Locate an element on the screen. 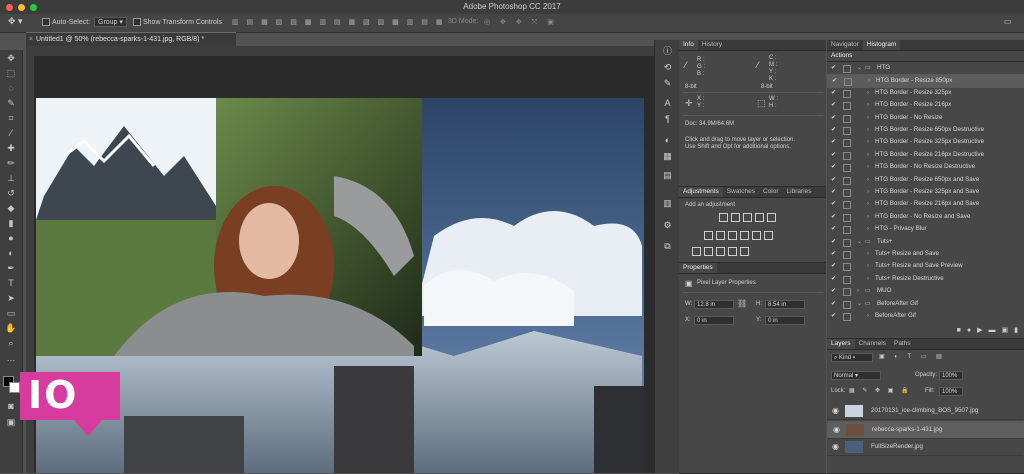 The image size is (1024, 474). tab-channels: Channels is located at coordinates (872, 344).